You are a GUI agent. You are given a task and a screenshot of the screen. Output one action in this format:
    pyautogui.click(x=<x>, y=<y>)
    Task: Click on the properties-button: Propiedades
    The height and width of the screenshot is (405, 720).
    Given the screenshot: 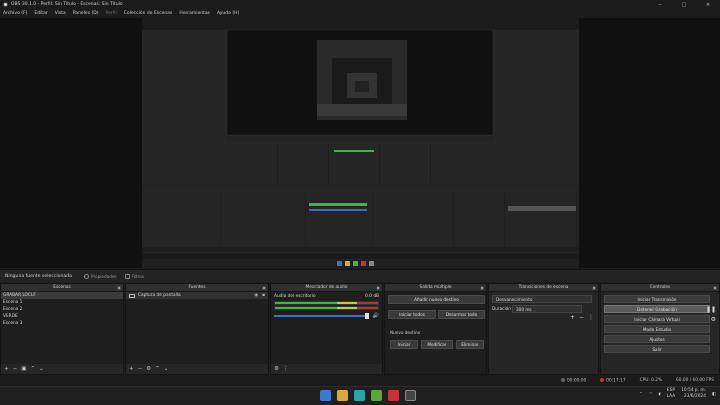 What is the action you would take?
    pyautogui.click(x=100, y=276)
    